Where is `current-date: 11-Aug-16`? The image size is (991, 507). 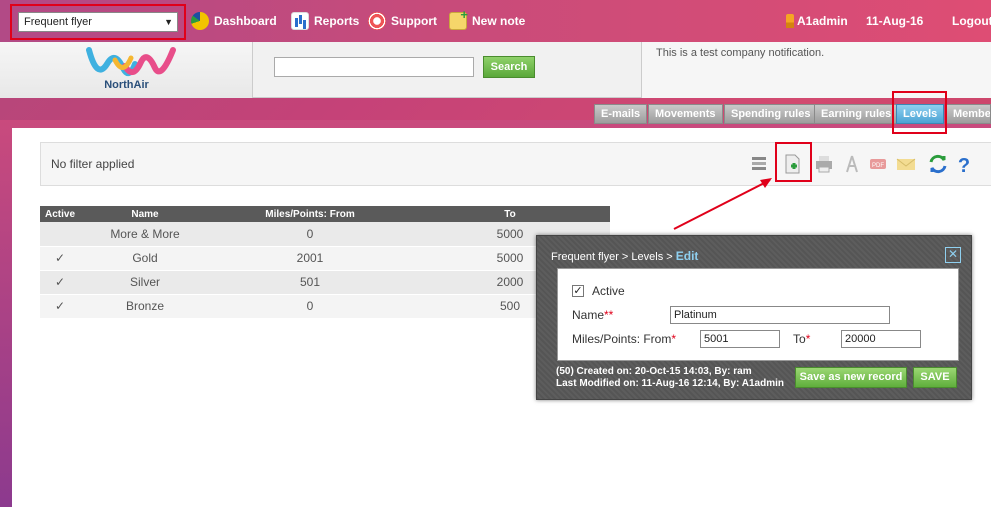 current-date: 11-Aug-16 is located at coordinates (895, 21).